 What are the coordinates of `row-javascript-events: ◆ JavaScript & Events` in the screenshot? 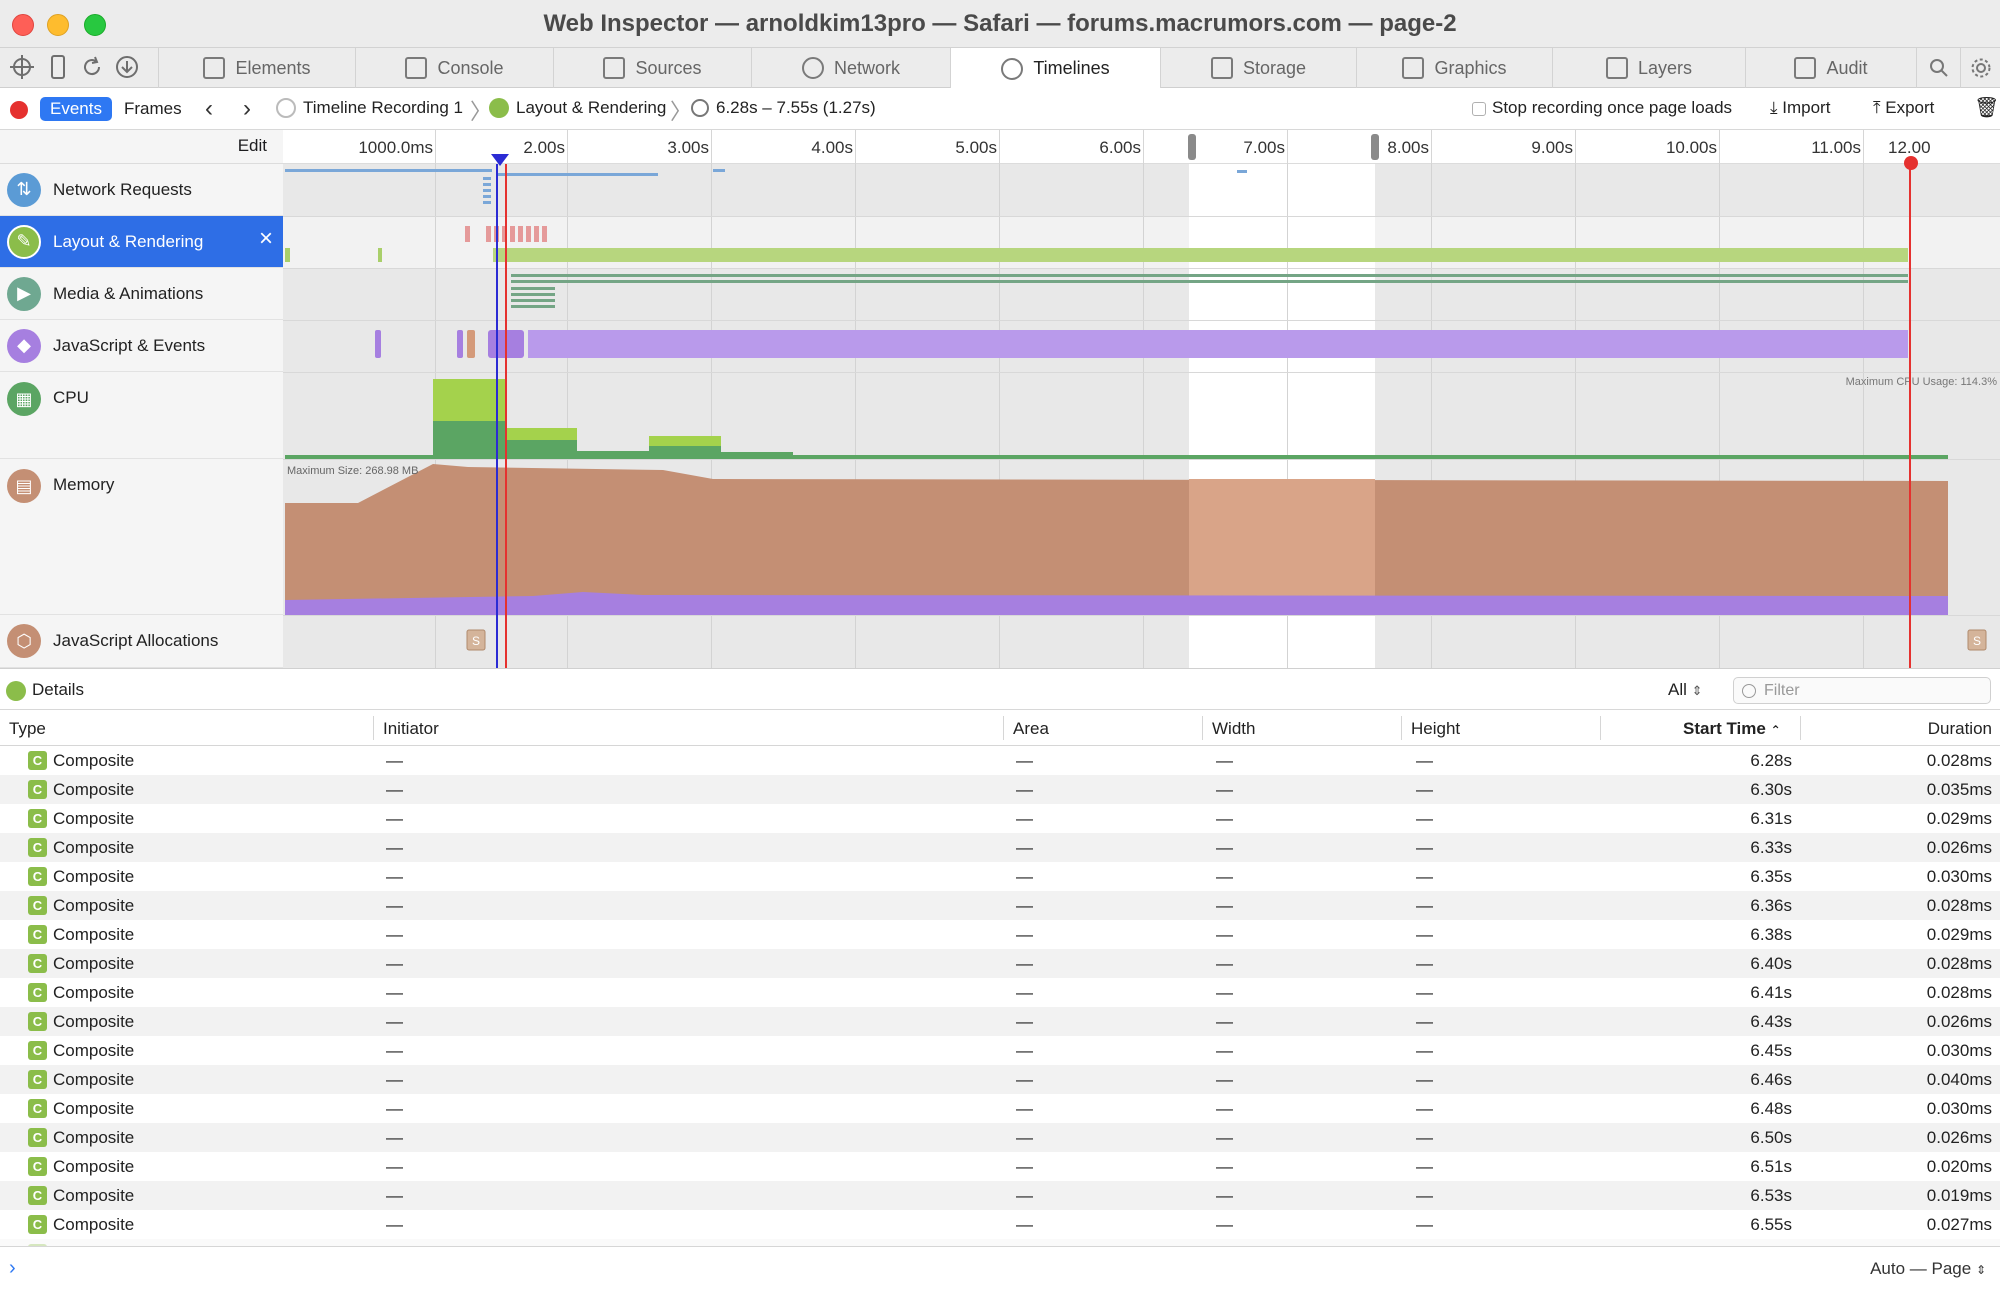 It's located at (141, 346).